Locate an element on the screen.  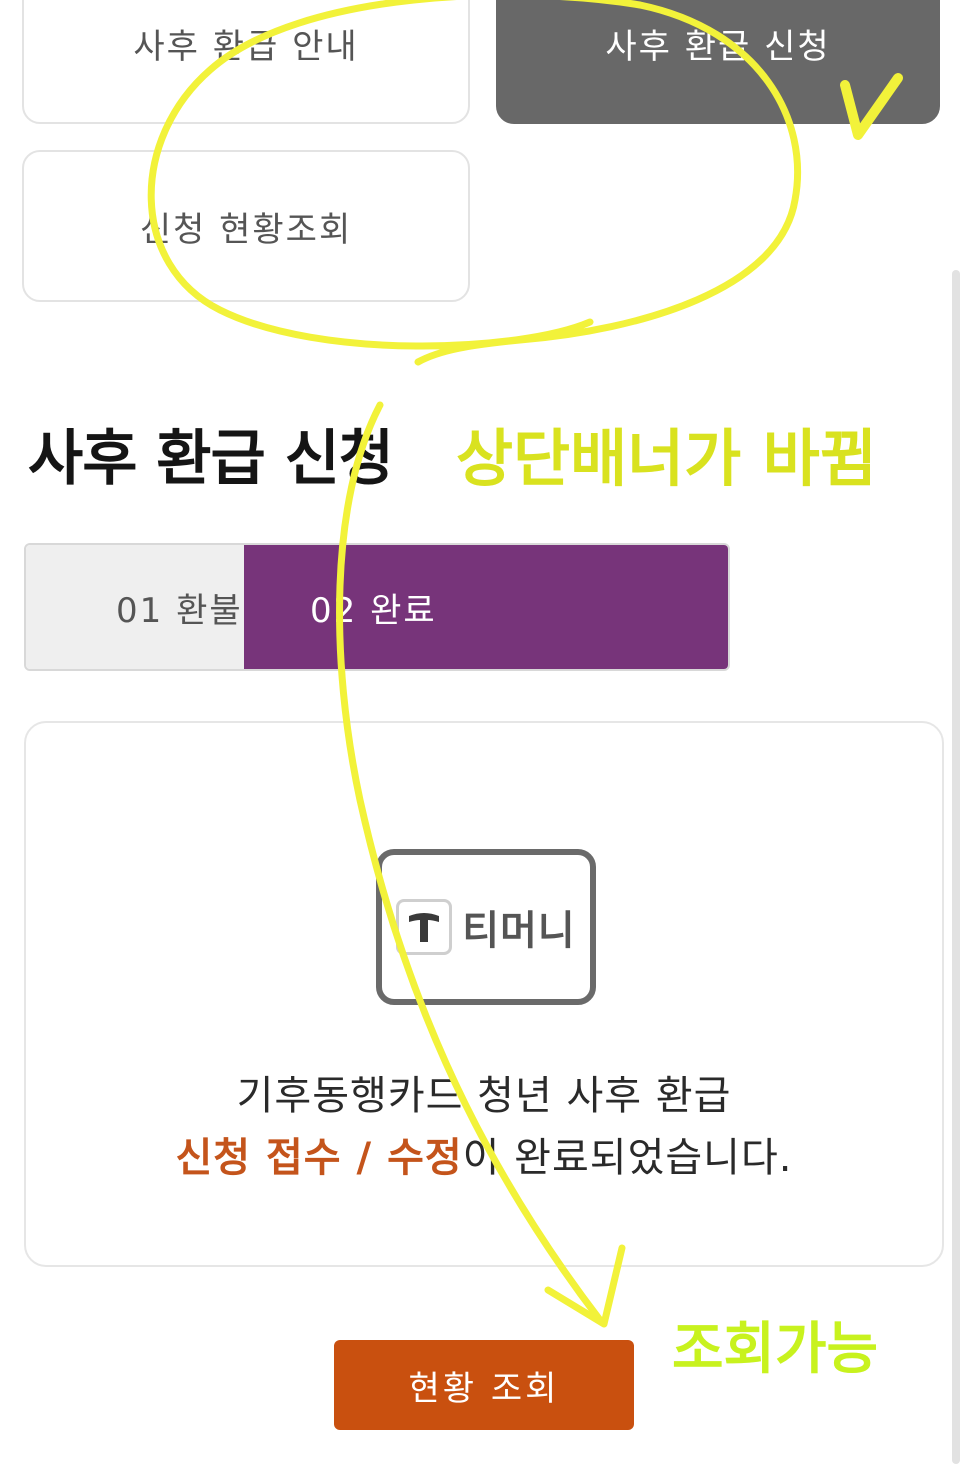
status-inquiry-label: 신청 현황조회 is located at coordinates (246, 229).